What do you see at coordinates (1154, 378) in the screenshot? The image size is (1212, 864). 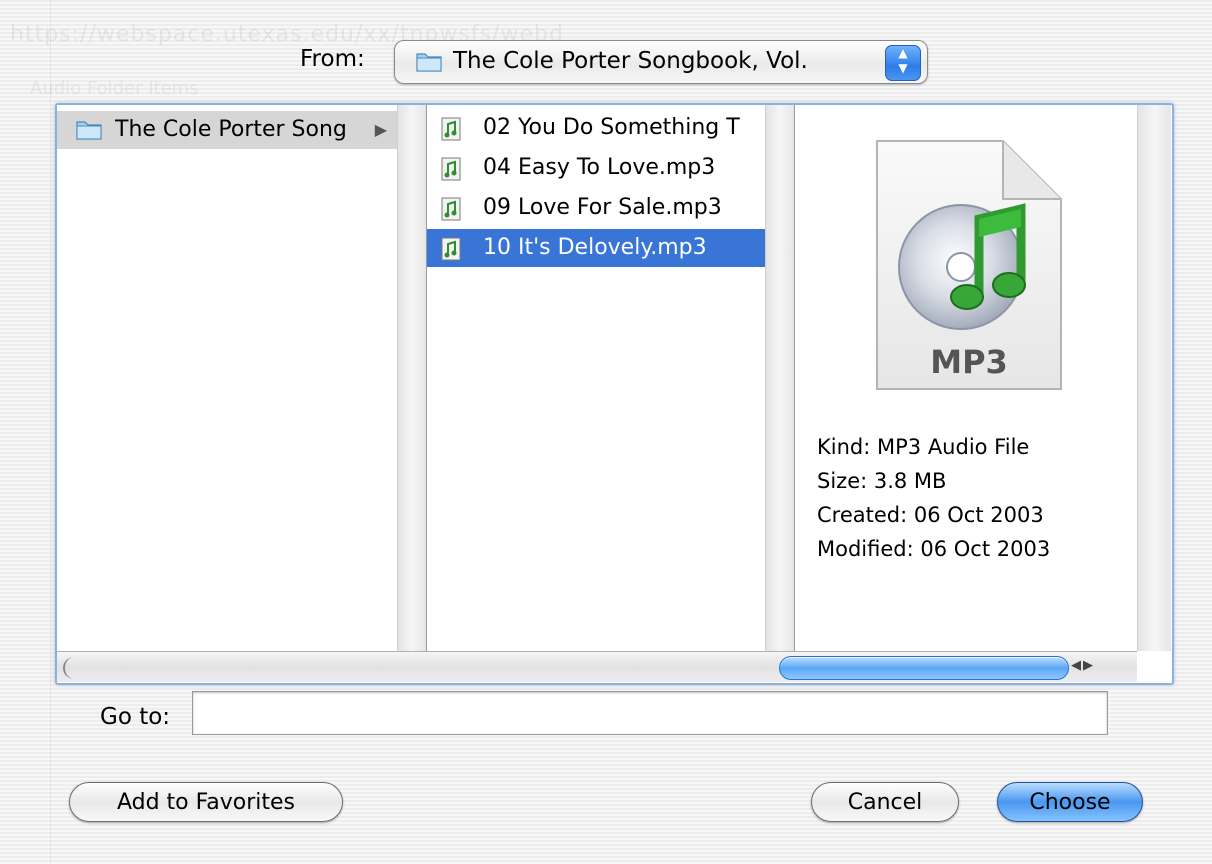 I see `preview-column-scrollbar` at bounding box center [1154, 378].